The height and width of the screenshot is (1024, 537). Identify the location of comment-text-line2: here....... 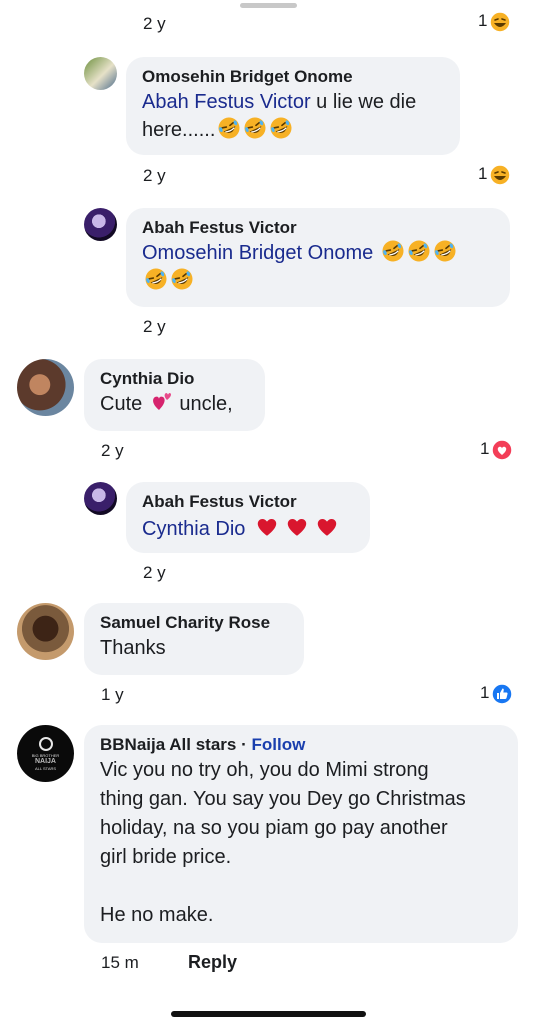
(179, 130).